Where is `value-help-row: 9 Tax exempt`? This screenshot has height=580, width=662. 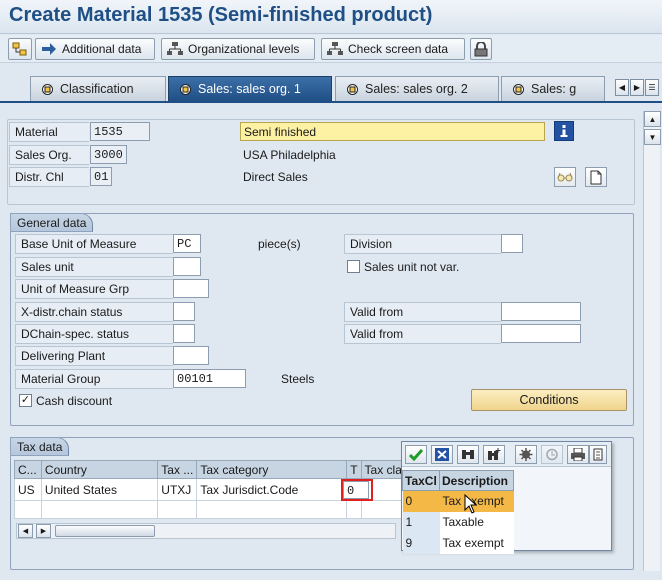 value-help-row: 9 Tax exempt is located at coordinates (458, 543).